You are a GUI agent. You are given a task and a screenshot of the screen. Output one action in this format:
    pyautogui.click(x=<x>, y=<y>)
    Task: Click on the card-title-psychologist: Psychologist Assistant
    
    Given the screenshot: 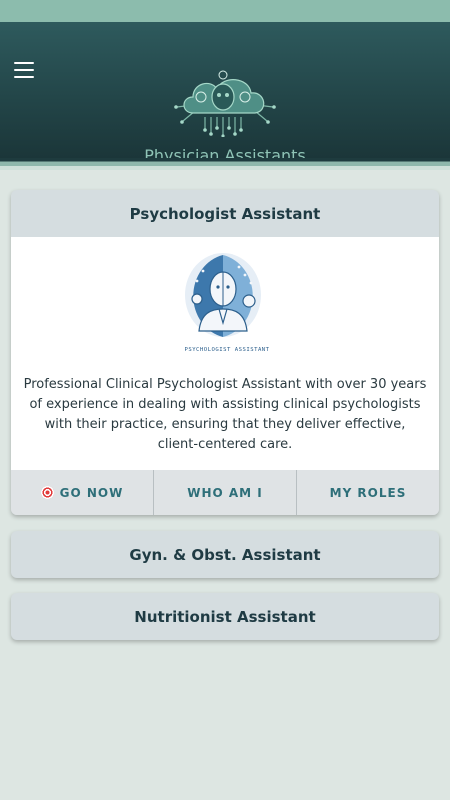 What is the action you would take?
    pyautogui.click(x=225, y=213)
    